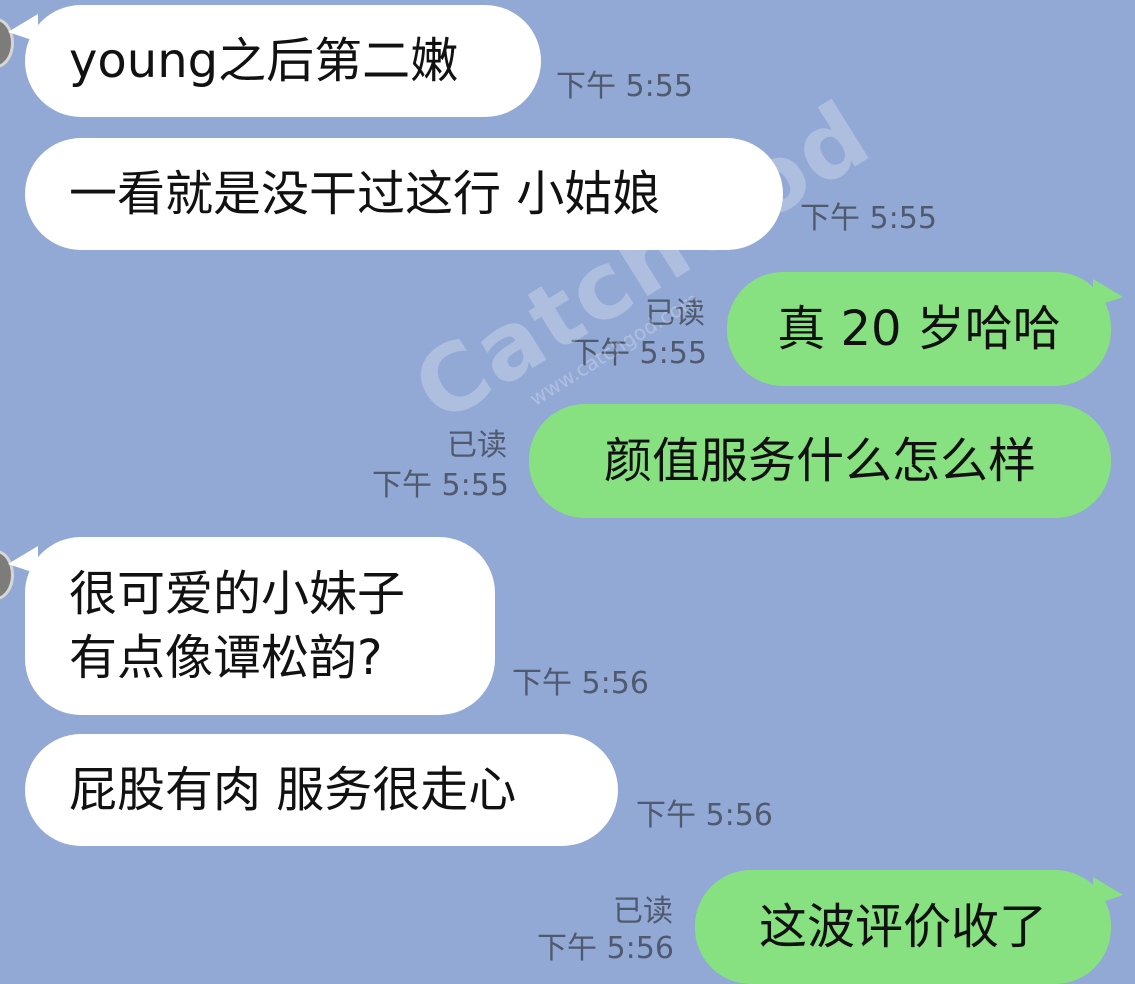 The image size is (1135, 984). I want to click on outgoing-message-bubble: 真 20 岁哈哈, so click(919, 329).